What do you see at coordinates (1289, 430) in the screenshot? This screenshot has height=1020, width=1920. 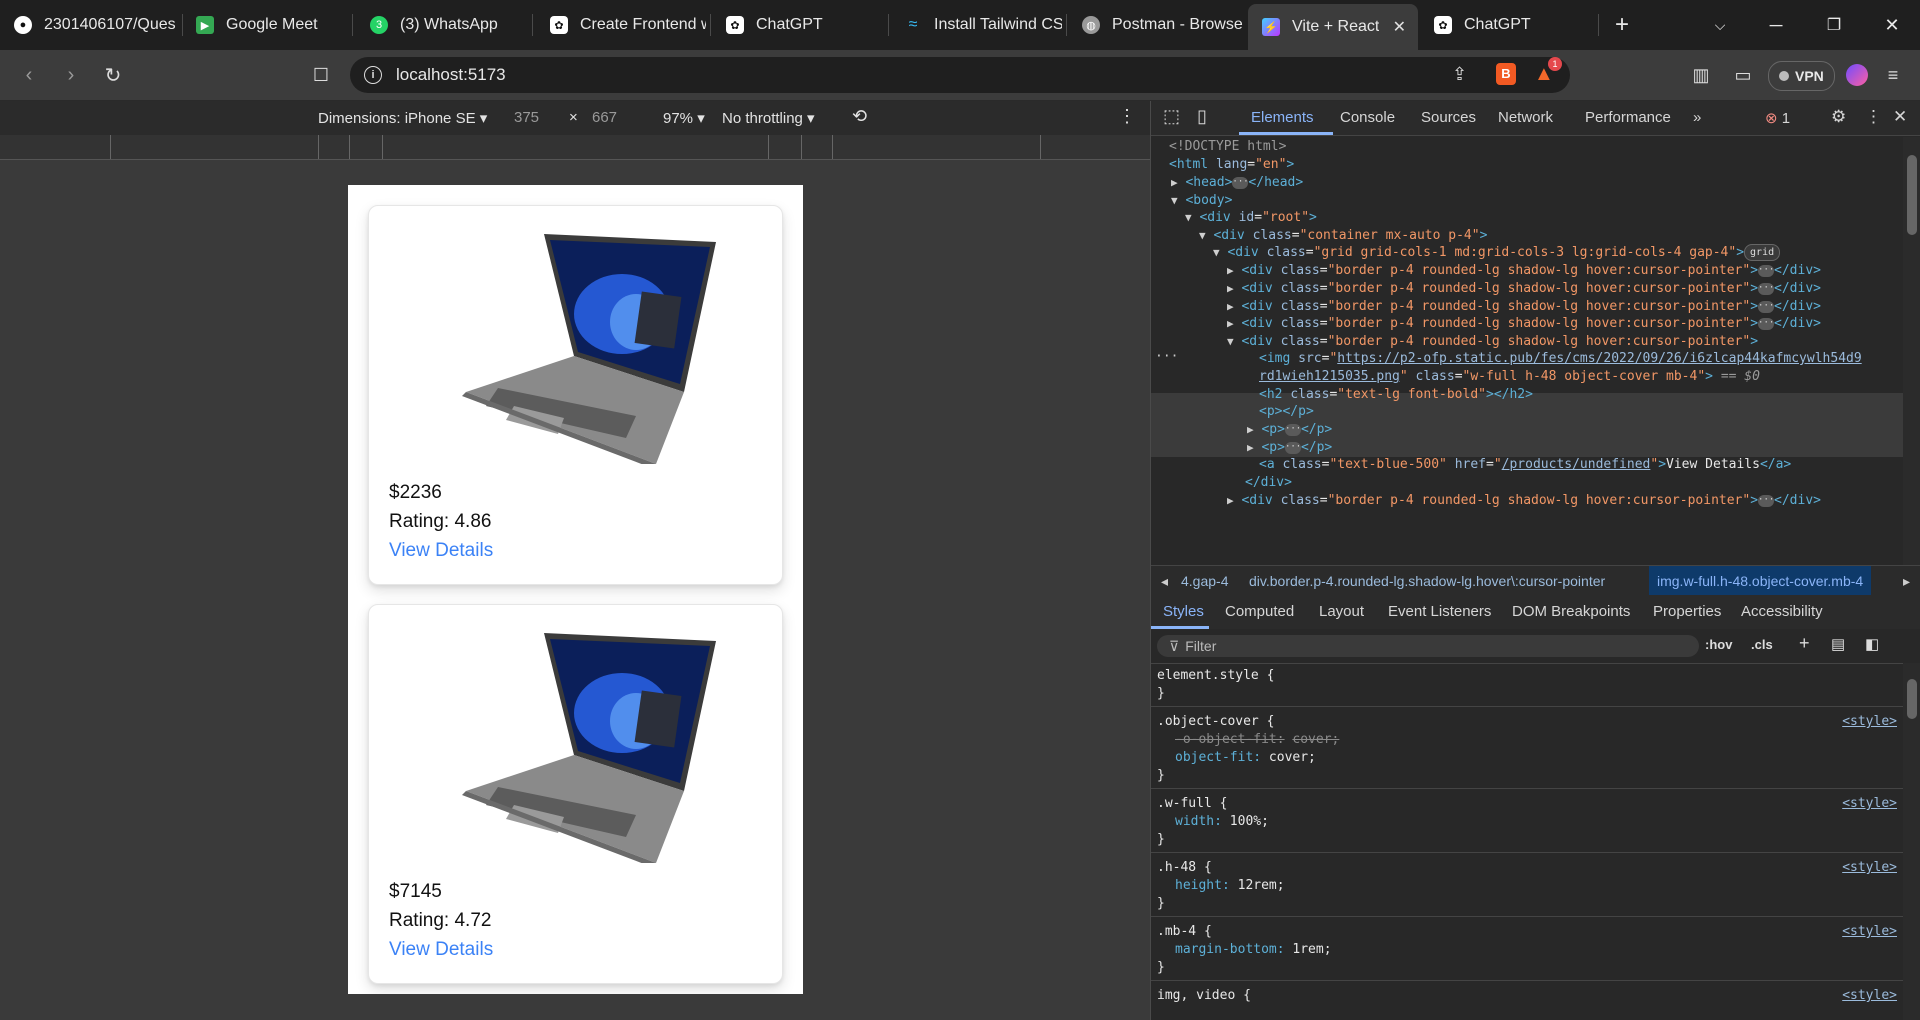 I see `p-node: ▶ <p>···</p>` at bounding box center [1289, 430].